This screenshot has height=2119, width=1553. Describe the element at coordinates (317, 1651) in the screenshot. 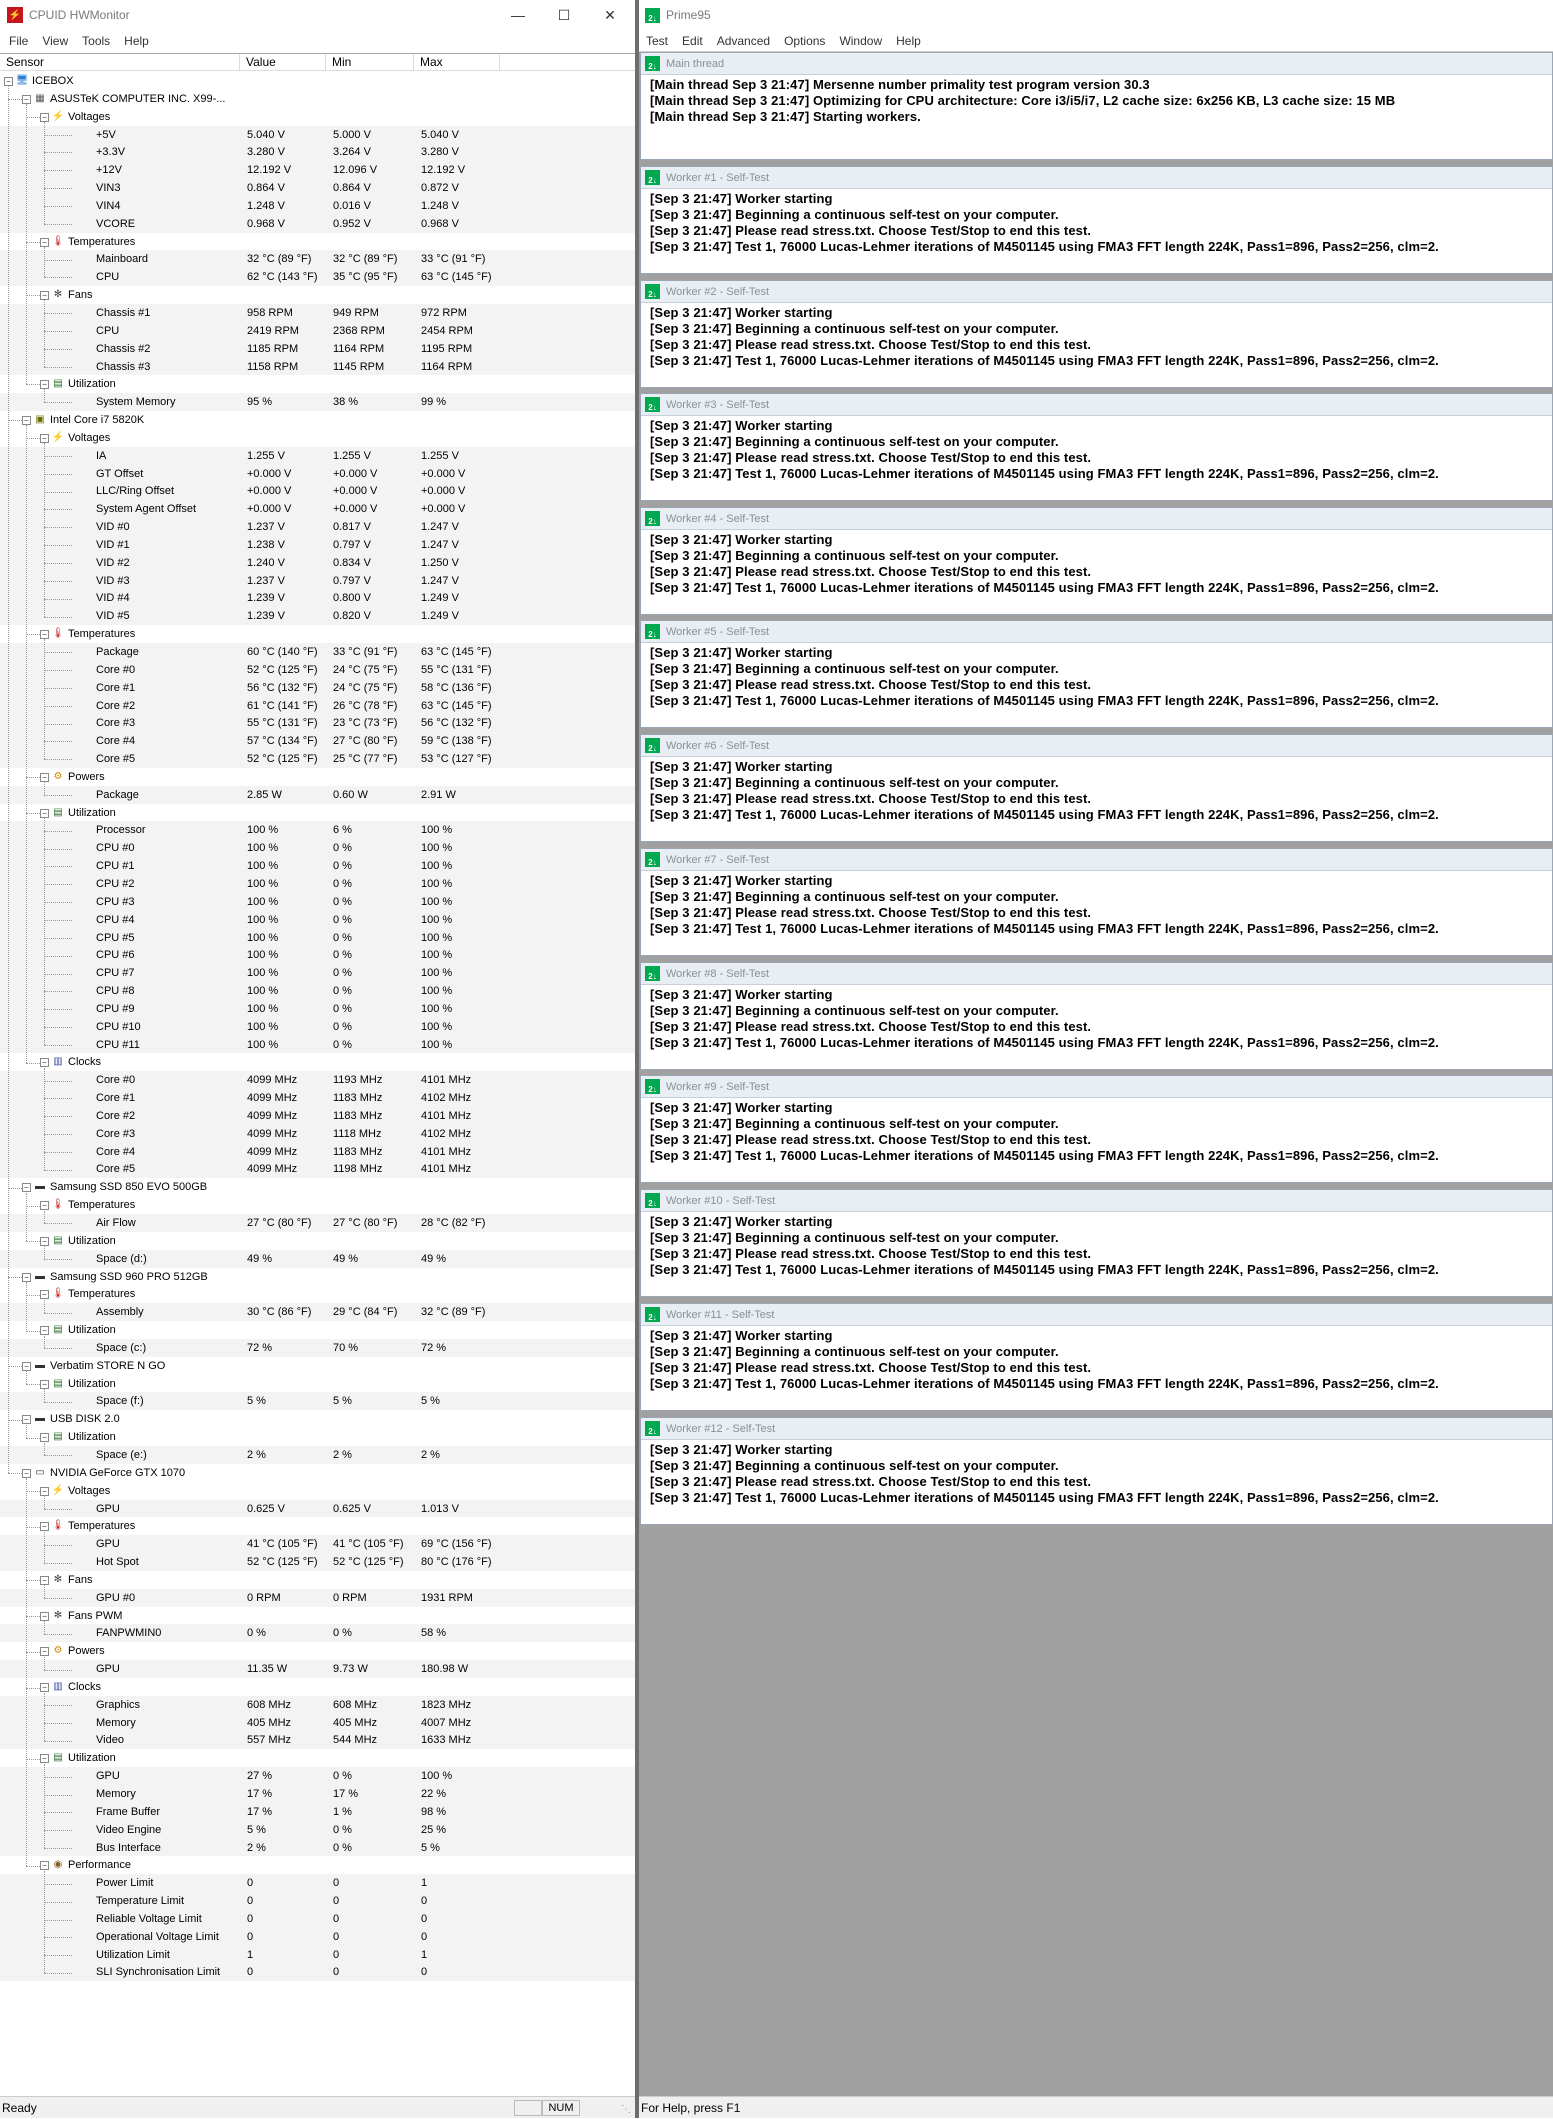

I see `sensor-group-row: − ⚙ Powers` at that location.